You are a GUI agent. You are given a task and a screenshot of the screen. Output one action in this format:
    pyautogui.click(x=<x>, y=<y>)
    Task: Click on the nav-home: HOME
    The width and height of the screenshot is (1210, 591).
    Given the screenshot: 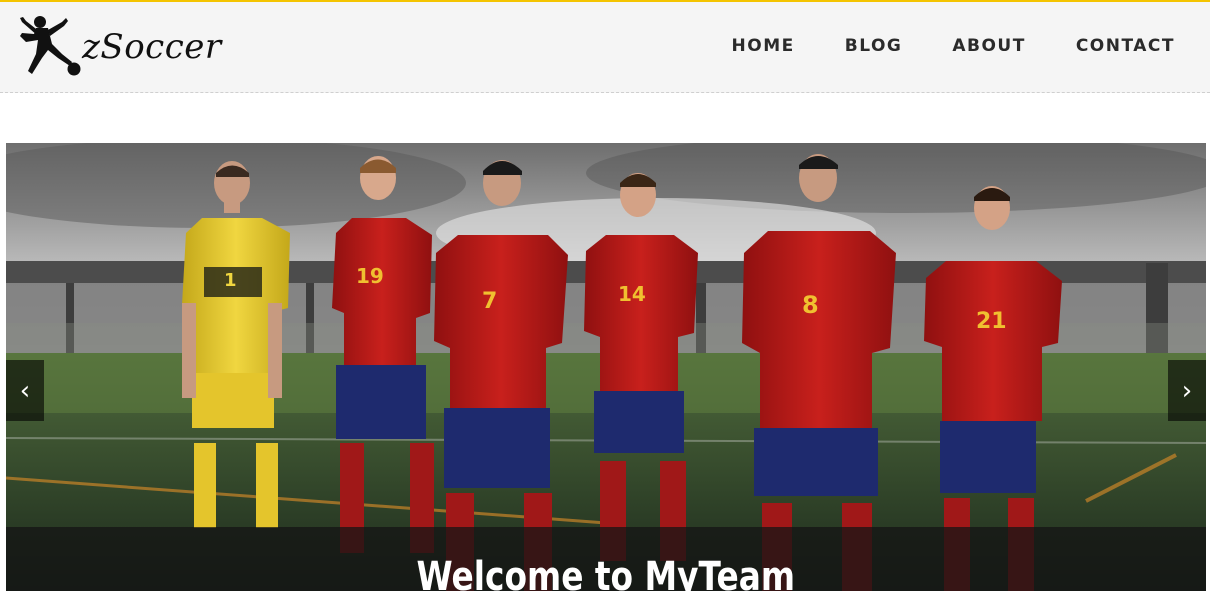 What is the action you would take?
    pyautogui.click(x=763, y=46)
    